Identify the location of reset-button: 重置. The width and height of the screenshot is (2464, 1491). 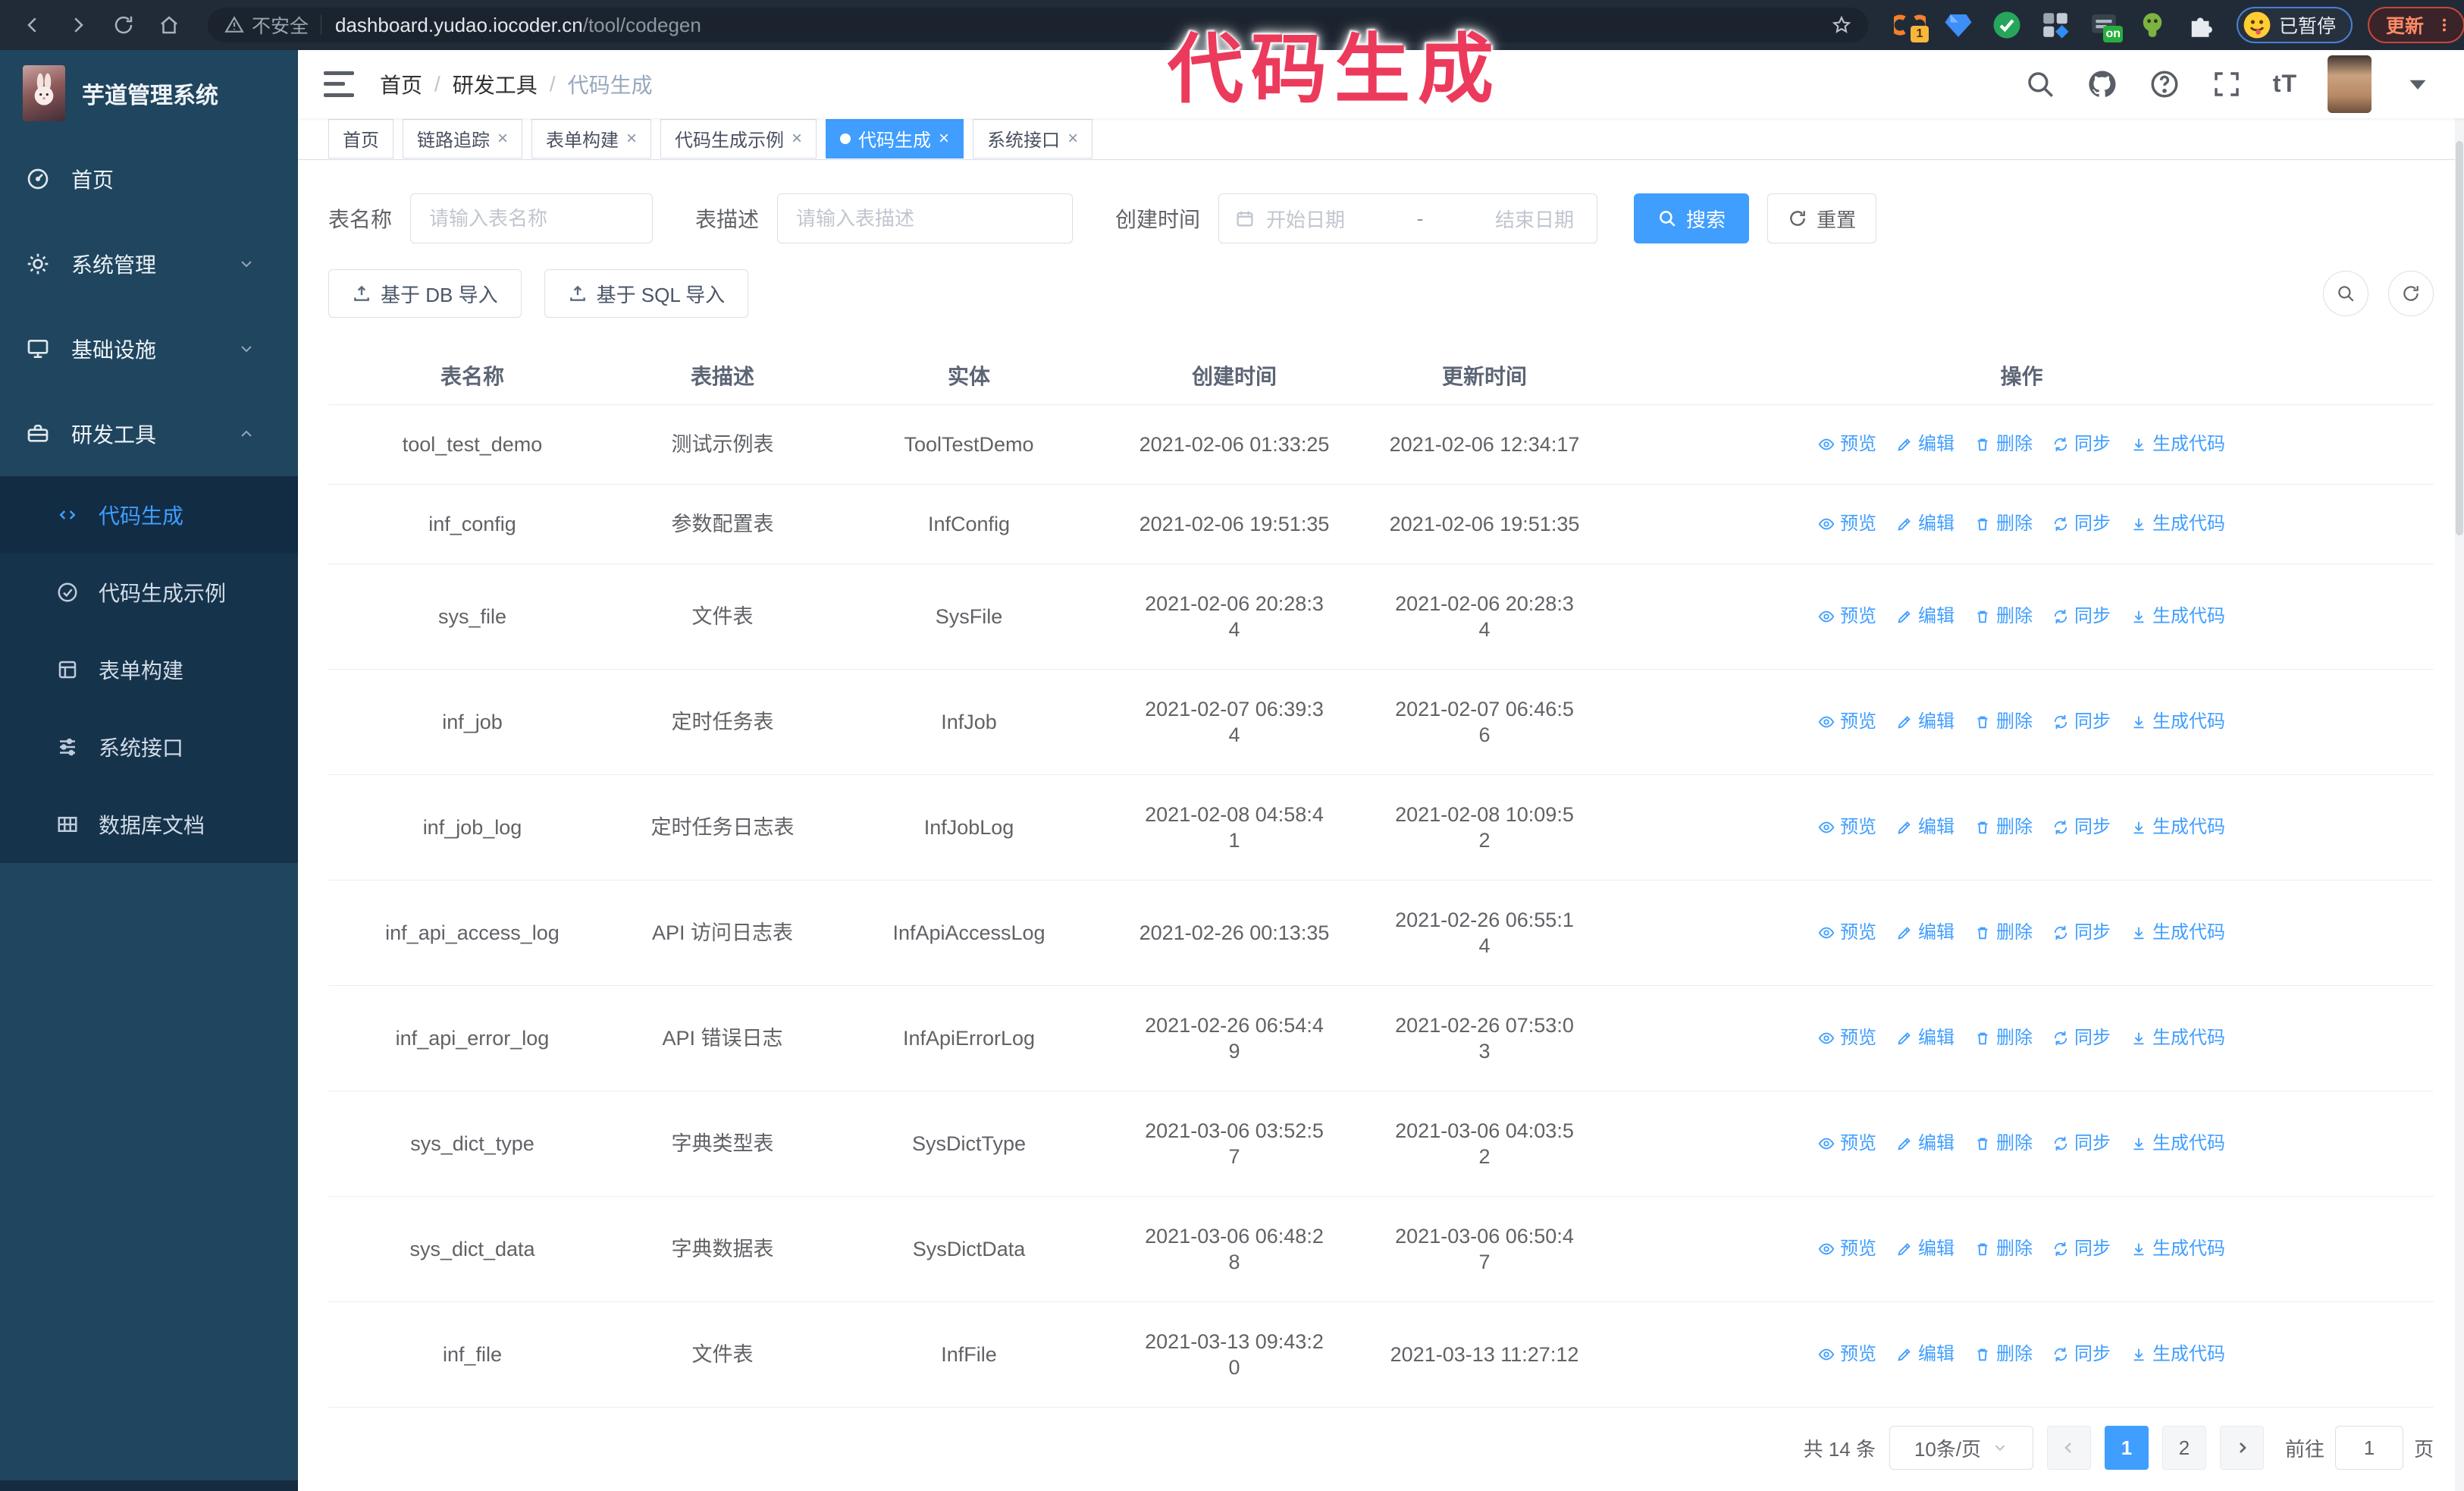
(1822, 218).